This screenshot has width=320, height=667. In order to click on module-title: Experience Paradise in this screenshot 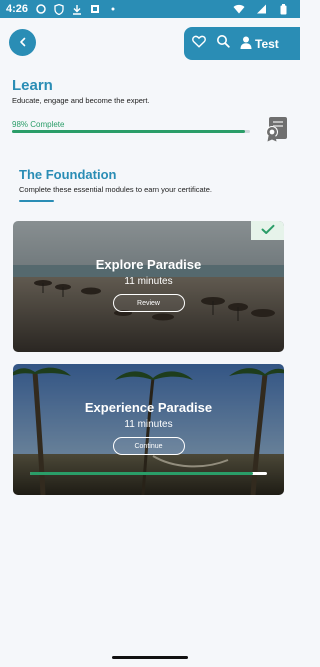, I will do `click(148, 407)`.